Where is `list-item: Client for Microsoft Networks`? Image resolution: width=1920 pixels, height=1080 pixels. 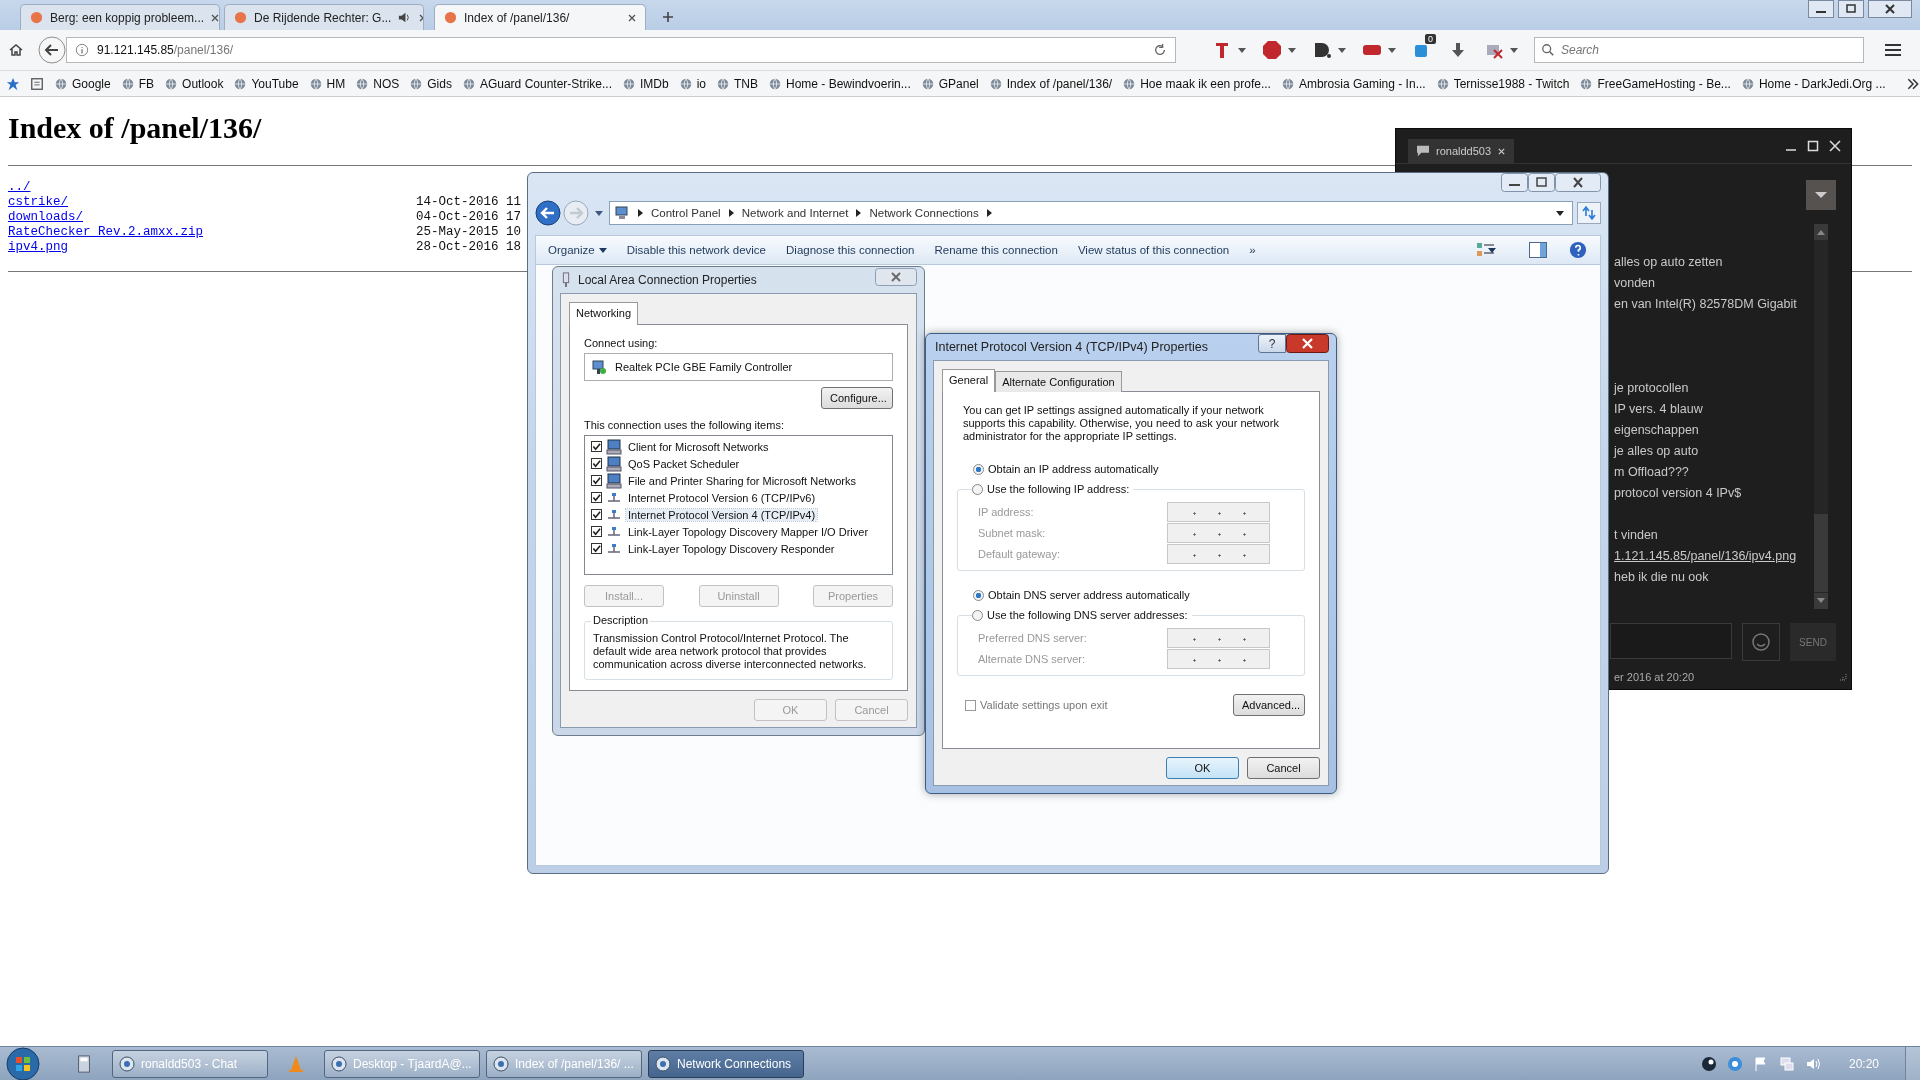
list-item: Client for Microsoft Networks is located at coordinates (698, 446).